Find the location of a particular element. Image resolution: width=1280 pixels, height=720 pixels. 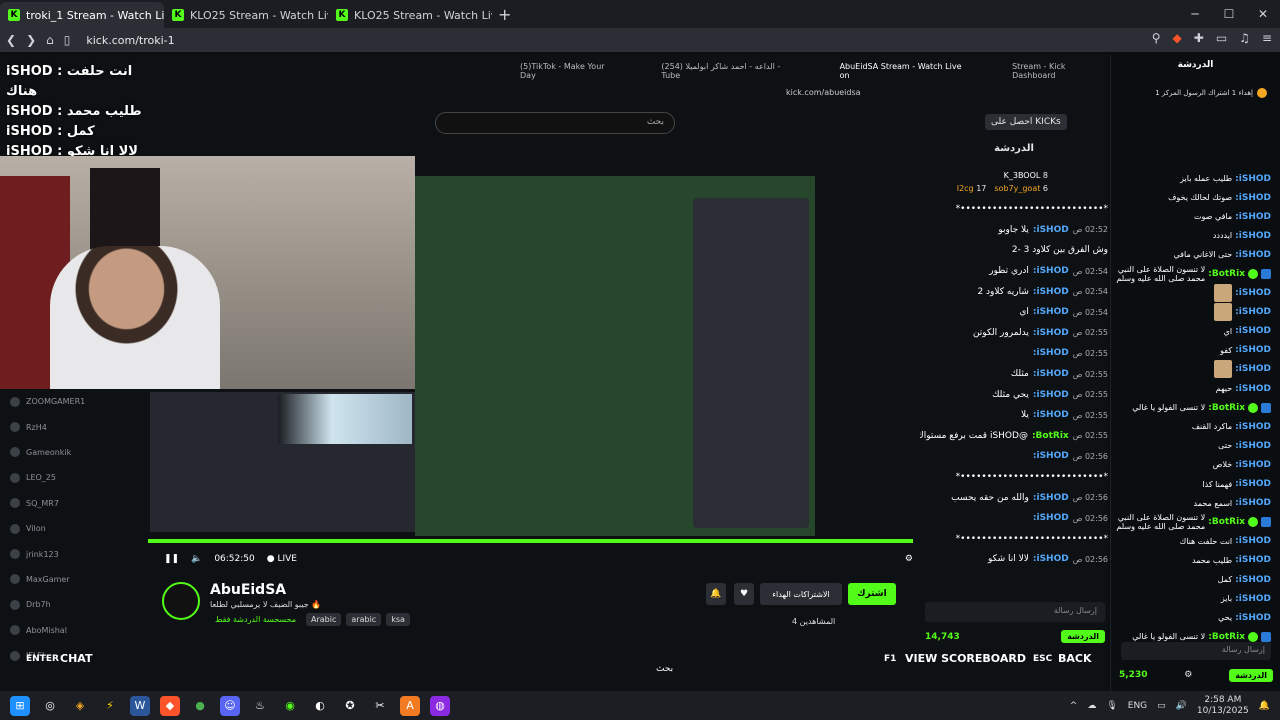

brave-shield-icon: ◆ is located at coordinates (1177, 38).